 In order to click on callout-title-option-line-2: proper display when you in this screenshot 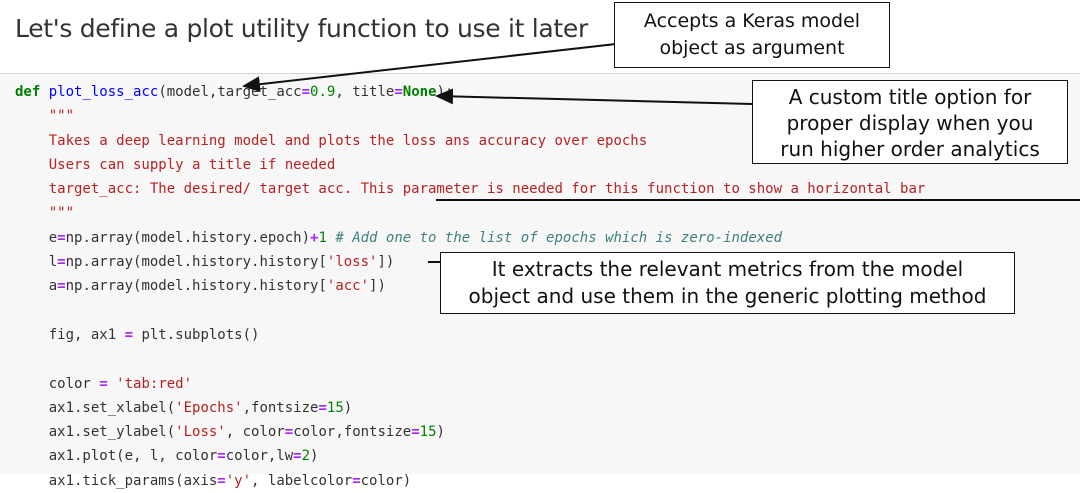, I will do `click(910, 123)`.